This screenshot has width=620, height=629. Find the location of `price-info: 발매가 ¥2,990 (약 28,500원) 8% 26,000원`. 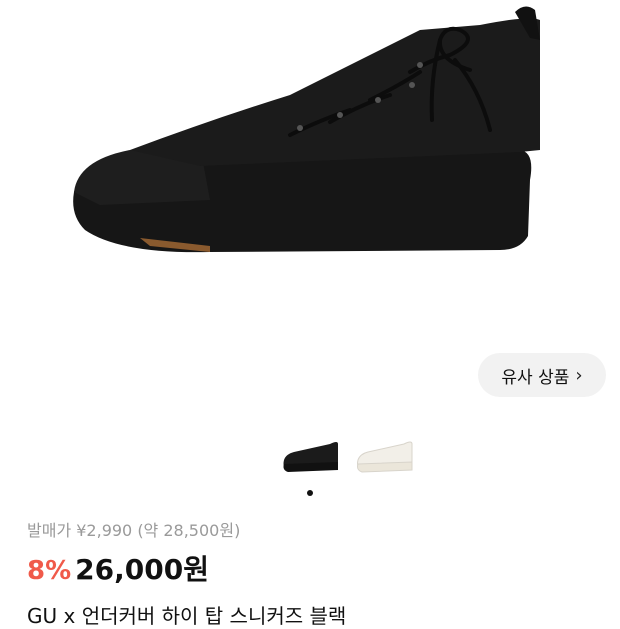

price-info: 발매가 ¥2,990 (약 28,500원) 8% 26,000원 is located at coordinates (317, 554).